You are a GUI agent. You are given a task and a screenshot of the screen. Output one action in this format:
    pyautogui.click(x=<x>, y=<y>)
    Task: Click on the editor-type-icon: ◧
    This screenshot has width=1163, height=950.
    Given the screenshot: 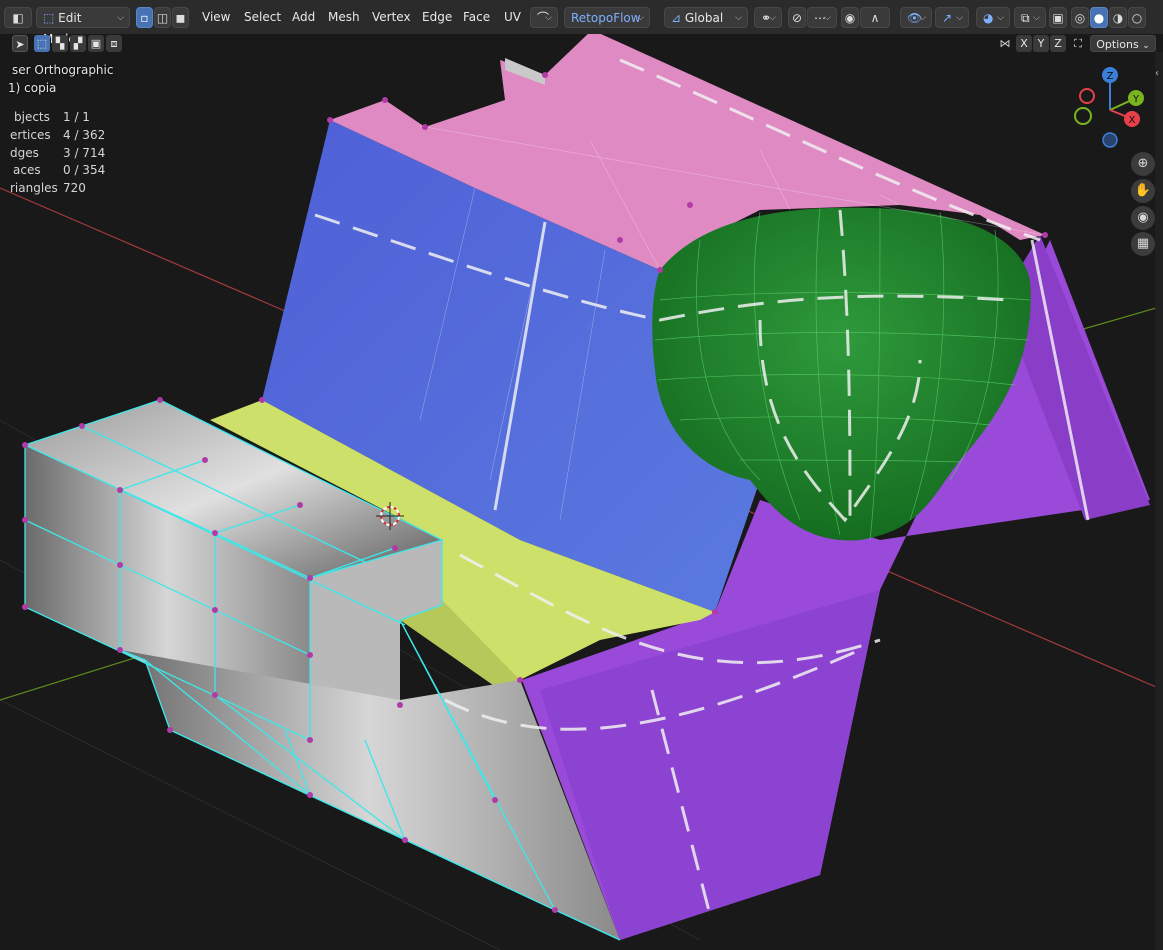 What is the action you would take?
    pyautogui.click(x=18, y=18)
    